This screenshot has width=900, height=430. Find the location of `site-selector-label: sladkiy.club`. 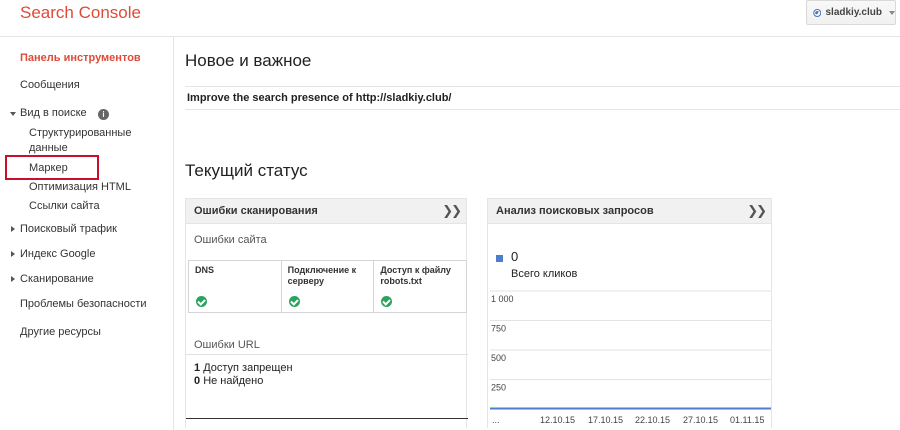

site-selector-label: sladkiy.club is located at coordinates (853, 12).